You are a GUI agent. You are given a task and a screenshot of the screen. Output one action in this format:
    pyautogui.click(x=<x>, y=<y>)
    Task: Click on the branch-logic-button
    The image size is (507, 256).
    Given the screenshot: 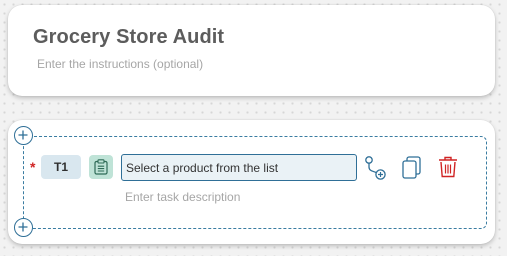 What is the action you would take?
    pyautogui.click(x=376, y=168)
    